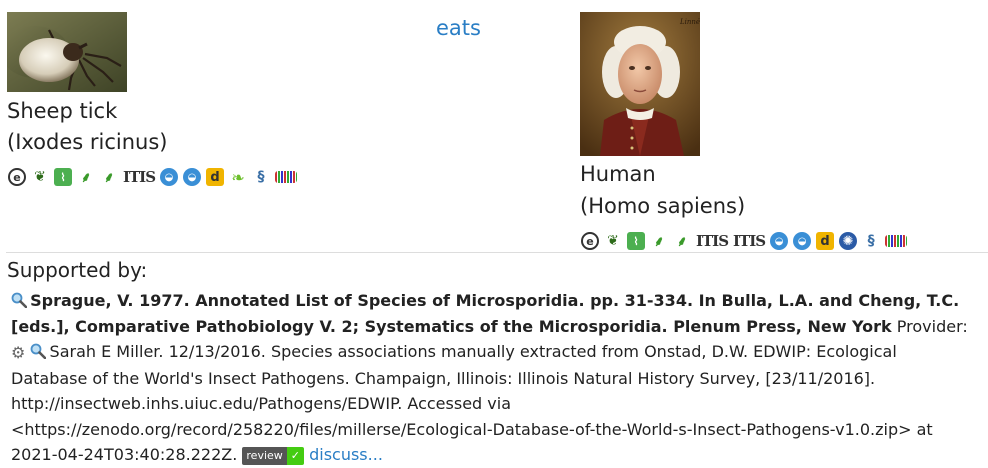 The height and width of the screenshot is (468, 988). I want to click on provider-label: Provider:, so click(932, 326).